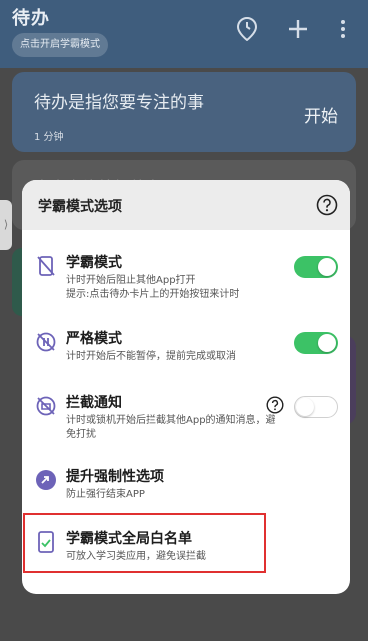  Describe the element at coordinates (316, 267) in the screenshot. I see `study-mode-toggle` at that location.